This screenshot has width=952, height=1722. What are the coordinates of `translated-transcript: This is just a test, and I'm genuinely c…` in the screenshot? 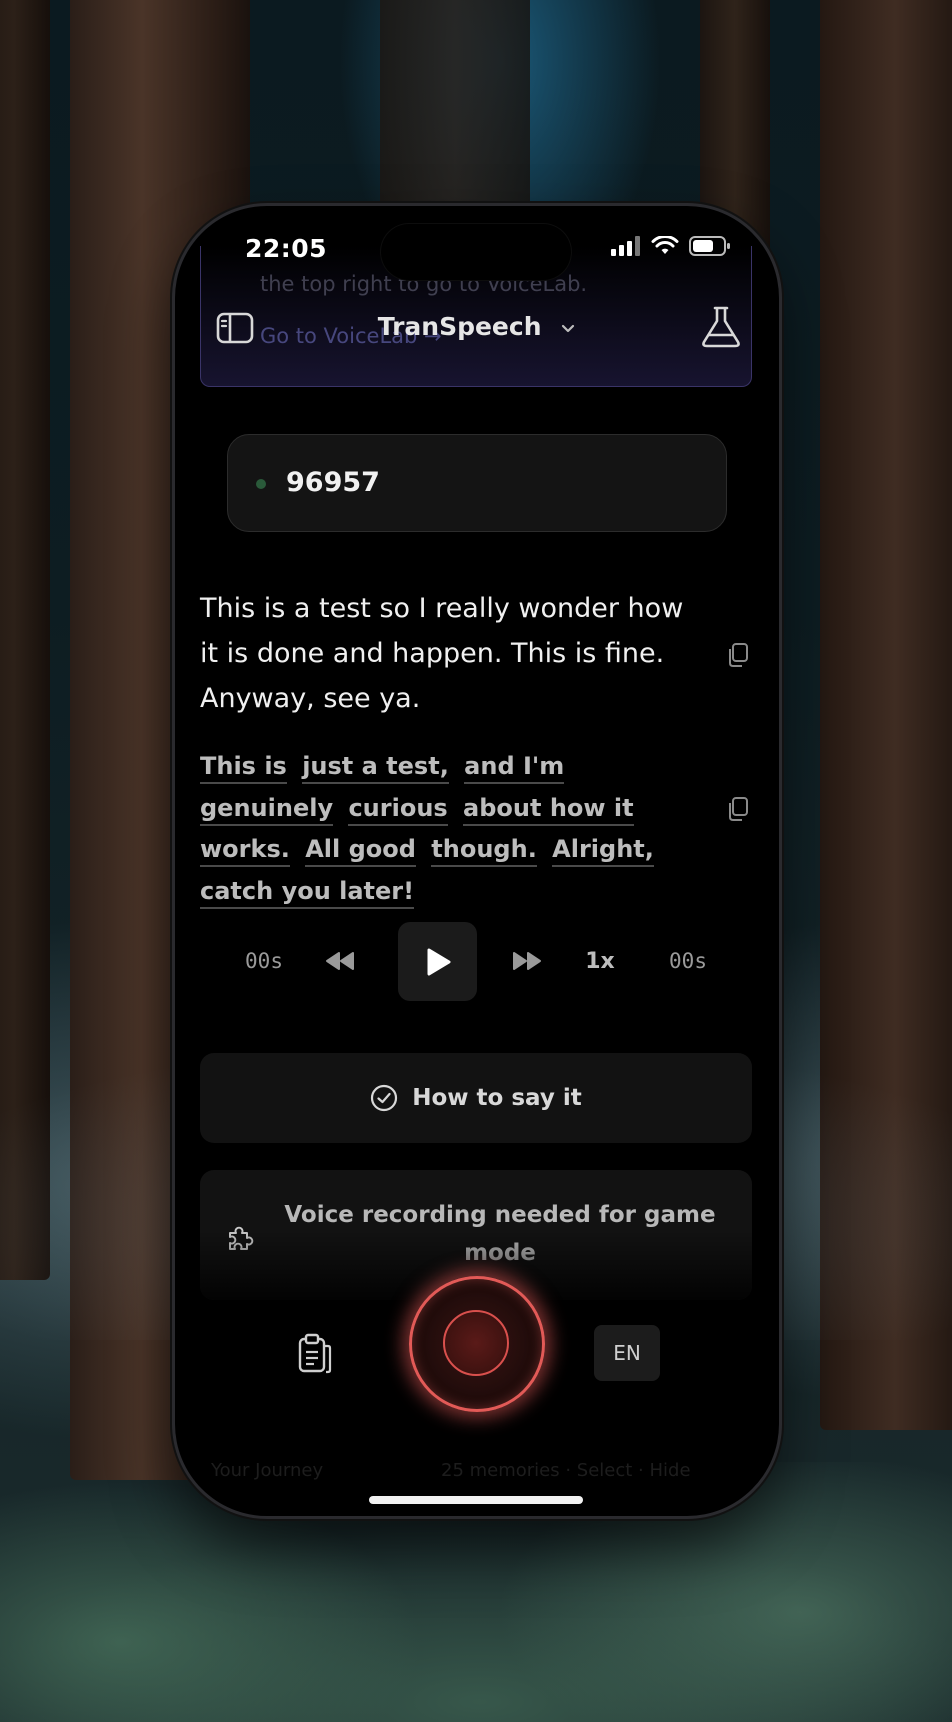 It's located at (435, 829).